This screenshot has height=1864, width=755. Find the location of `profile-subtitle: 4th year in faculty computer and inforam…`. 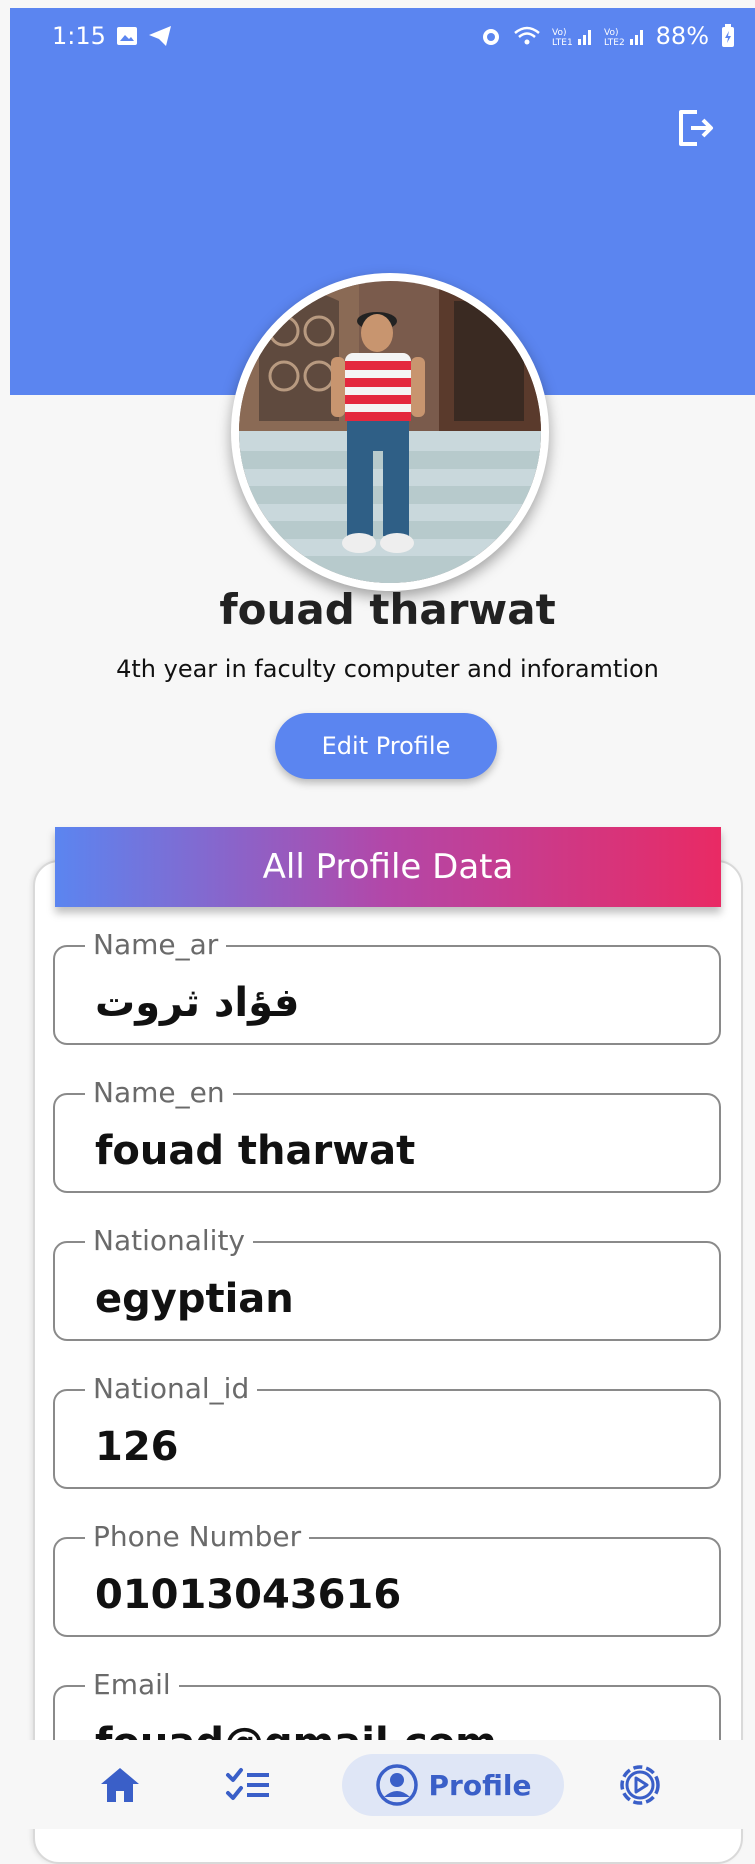

profile-subtitle: 4th year in faculty computer and inforam… is located at coordinates (387, 669).